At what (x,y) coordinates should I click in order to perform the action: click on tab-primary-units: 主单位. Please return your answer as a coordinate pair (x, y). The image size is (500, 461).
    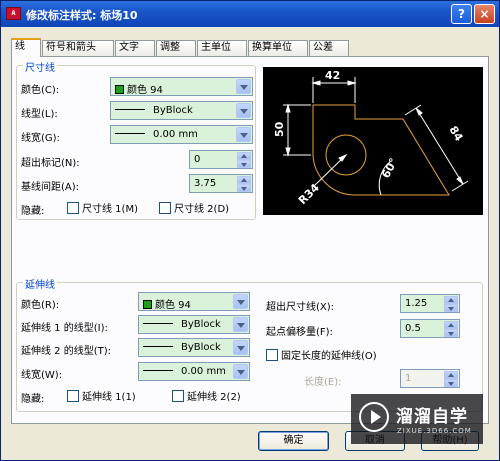
    Looking at the image, I should click on (222, 48).